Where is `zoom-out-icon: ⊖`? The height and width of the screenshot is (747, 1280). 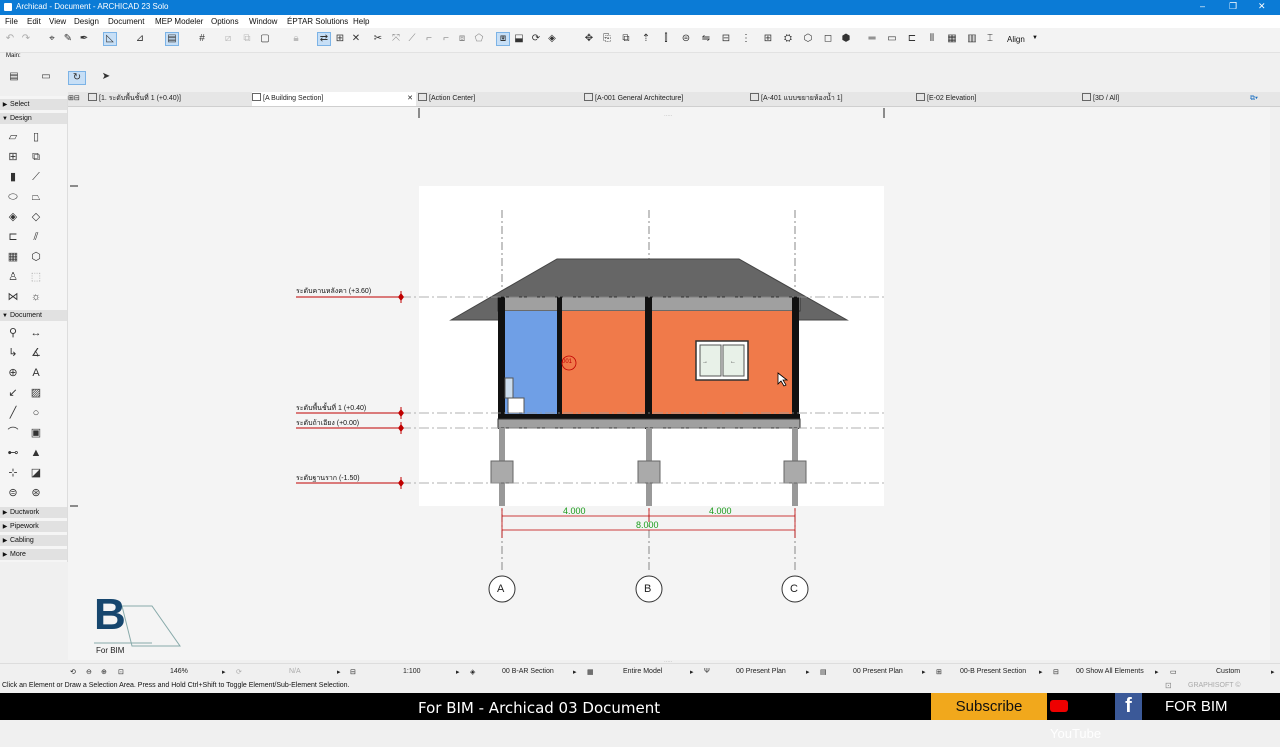 zoom-out-icon: ⊖ is located at coordinates (89, 672).